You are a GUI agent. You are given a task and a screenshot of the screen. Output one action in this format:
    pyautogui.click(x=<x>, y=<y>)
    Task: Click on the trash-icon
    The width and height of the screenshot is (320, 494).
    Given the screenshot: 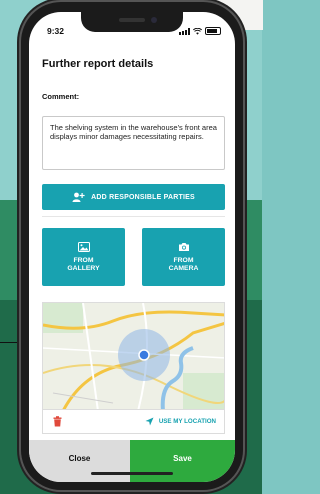 What is the action you would take?
    pyautogui.click(x=57, y=421)
    